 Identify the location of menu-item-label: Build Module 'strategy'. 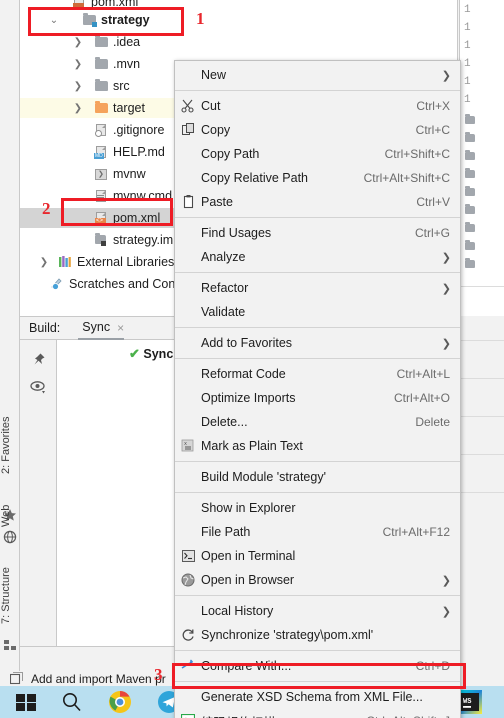
(263, 477).